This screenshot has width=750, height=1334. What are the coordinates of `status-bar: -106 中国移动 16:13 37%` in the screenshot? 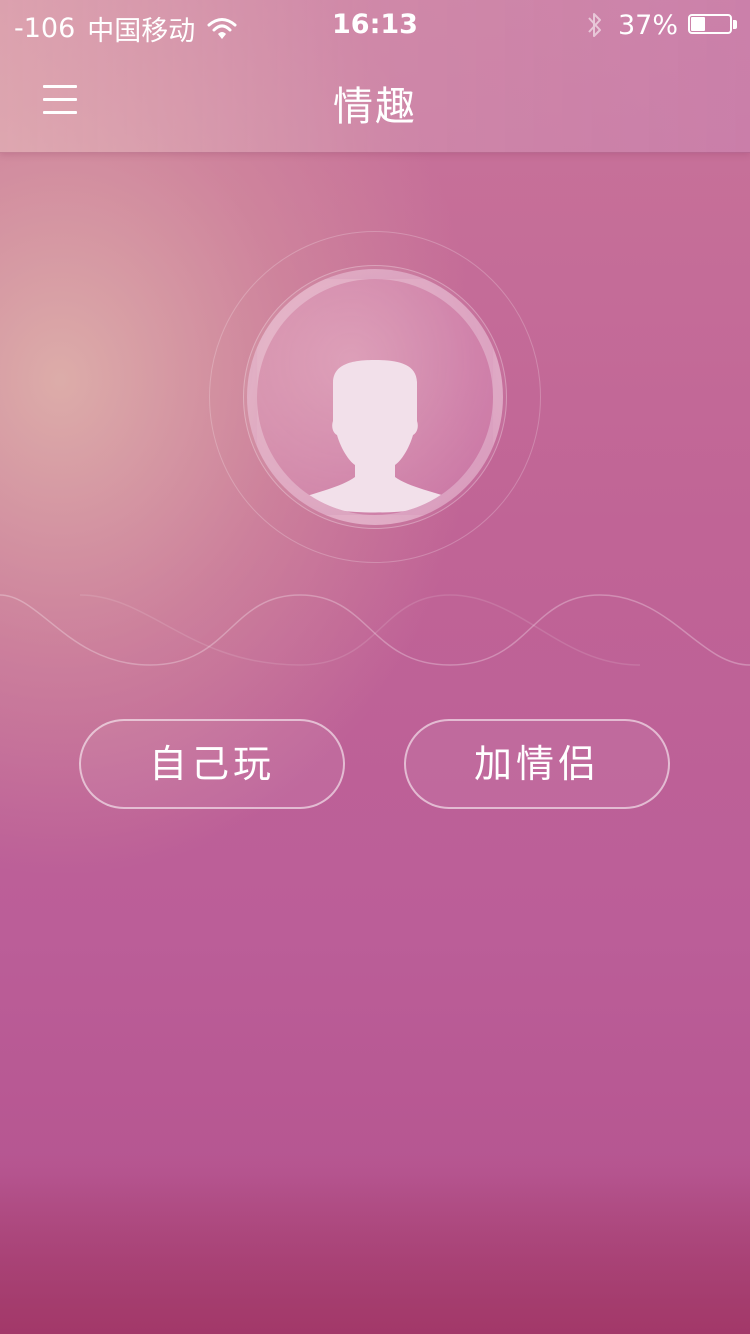 It's located at (375, 25).